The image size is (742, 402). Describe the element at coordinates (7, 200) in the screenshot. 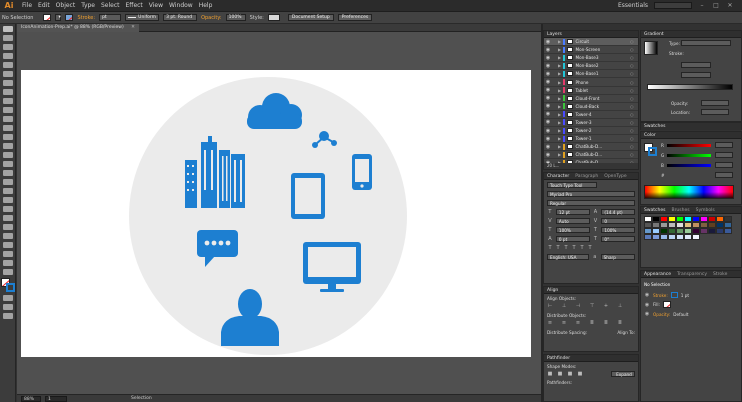

I see `gradient-tool-icon` at that location.